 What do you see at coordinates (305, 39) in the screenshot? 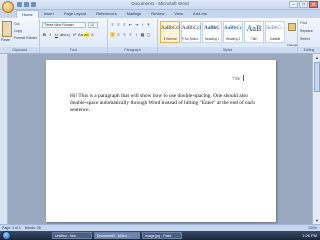
I see `select-button: Select` at bounding box center [305, 39].